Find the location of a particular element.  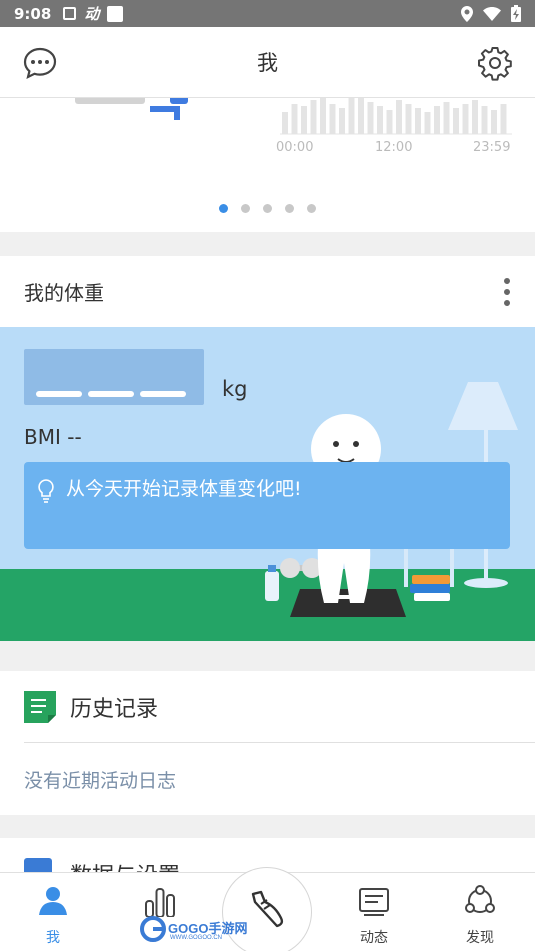

chart-time-label-start: 00:00 is located at coordinates (295, 147).